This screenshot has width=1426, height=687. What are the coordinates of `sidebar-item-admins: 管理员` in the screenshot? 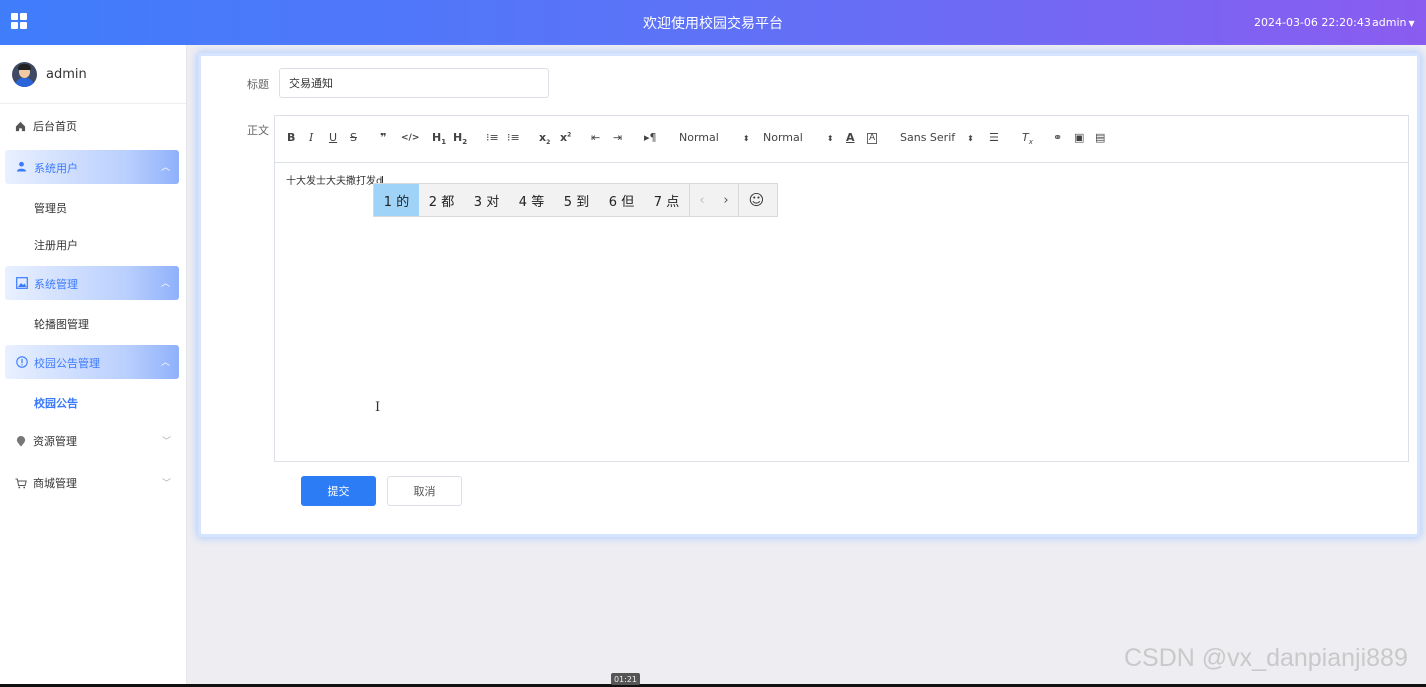 It's located at (50, 208).